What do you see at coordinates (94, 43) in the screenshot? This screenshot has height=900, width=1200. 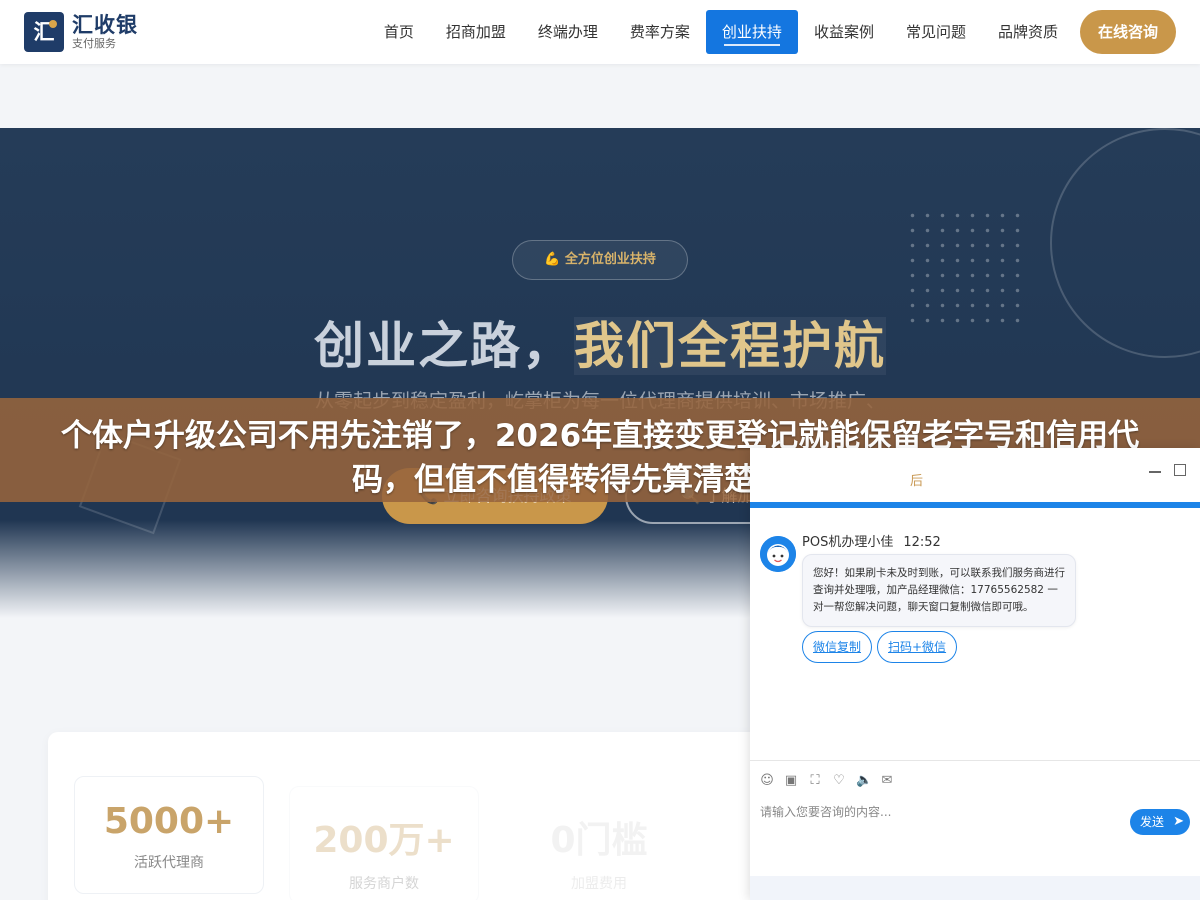 I see `brand-tagline: 支付服务` at bounding box center [94, 43].